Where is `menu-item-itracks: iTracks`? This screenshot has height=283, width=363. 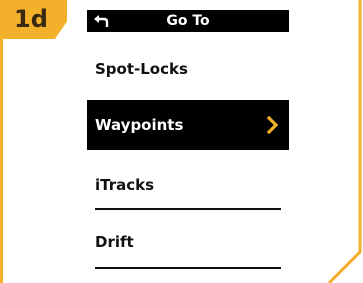 menu-item-itracks: iTracks is located at coordinates (188, 185).